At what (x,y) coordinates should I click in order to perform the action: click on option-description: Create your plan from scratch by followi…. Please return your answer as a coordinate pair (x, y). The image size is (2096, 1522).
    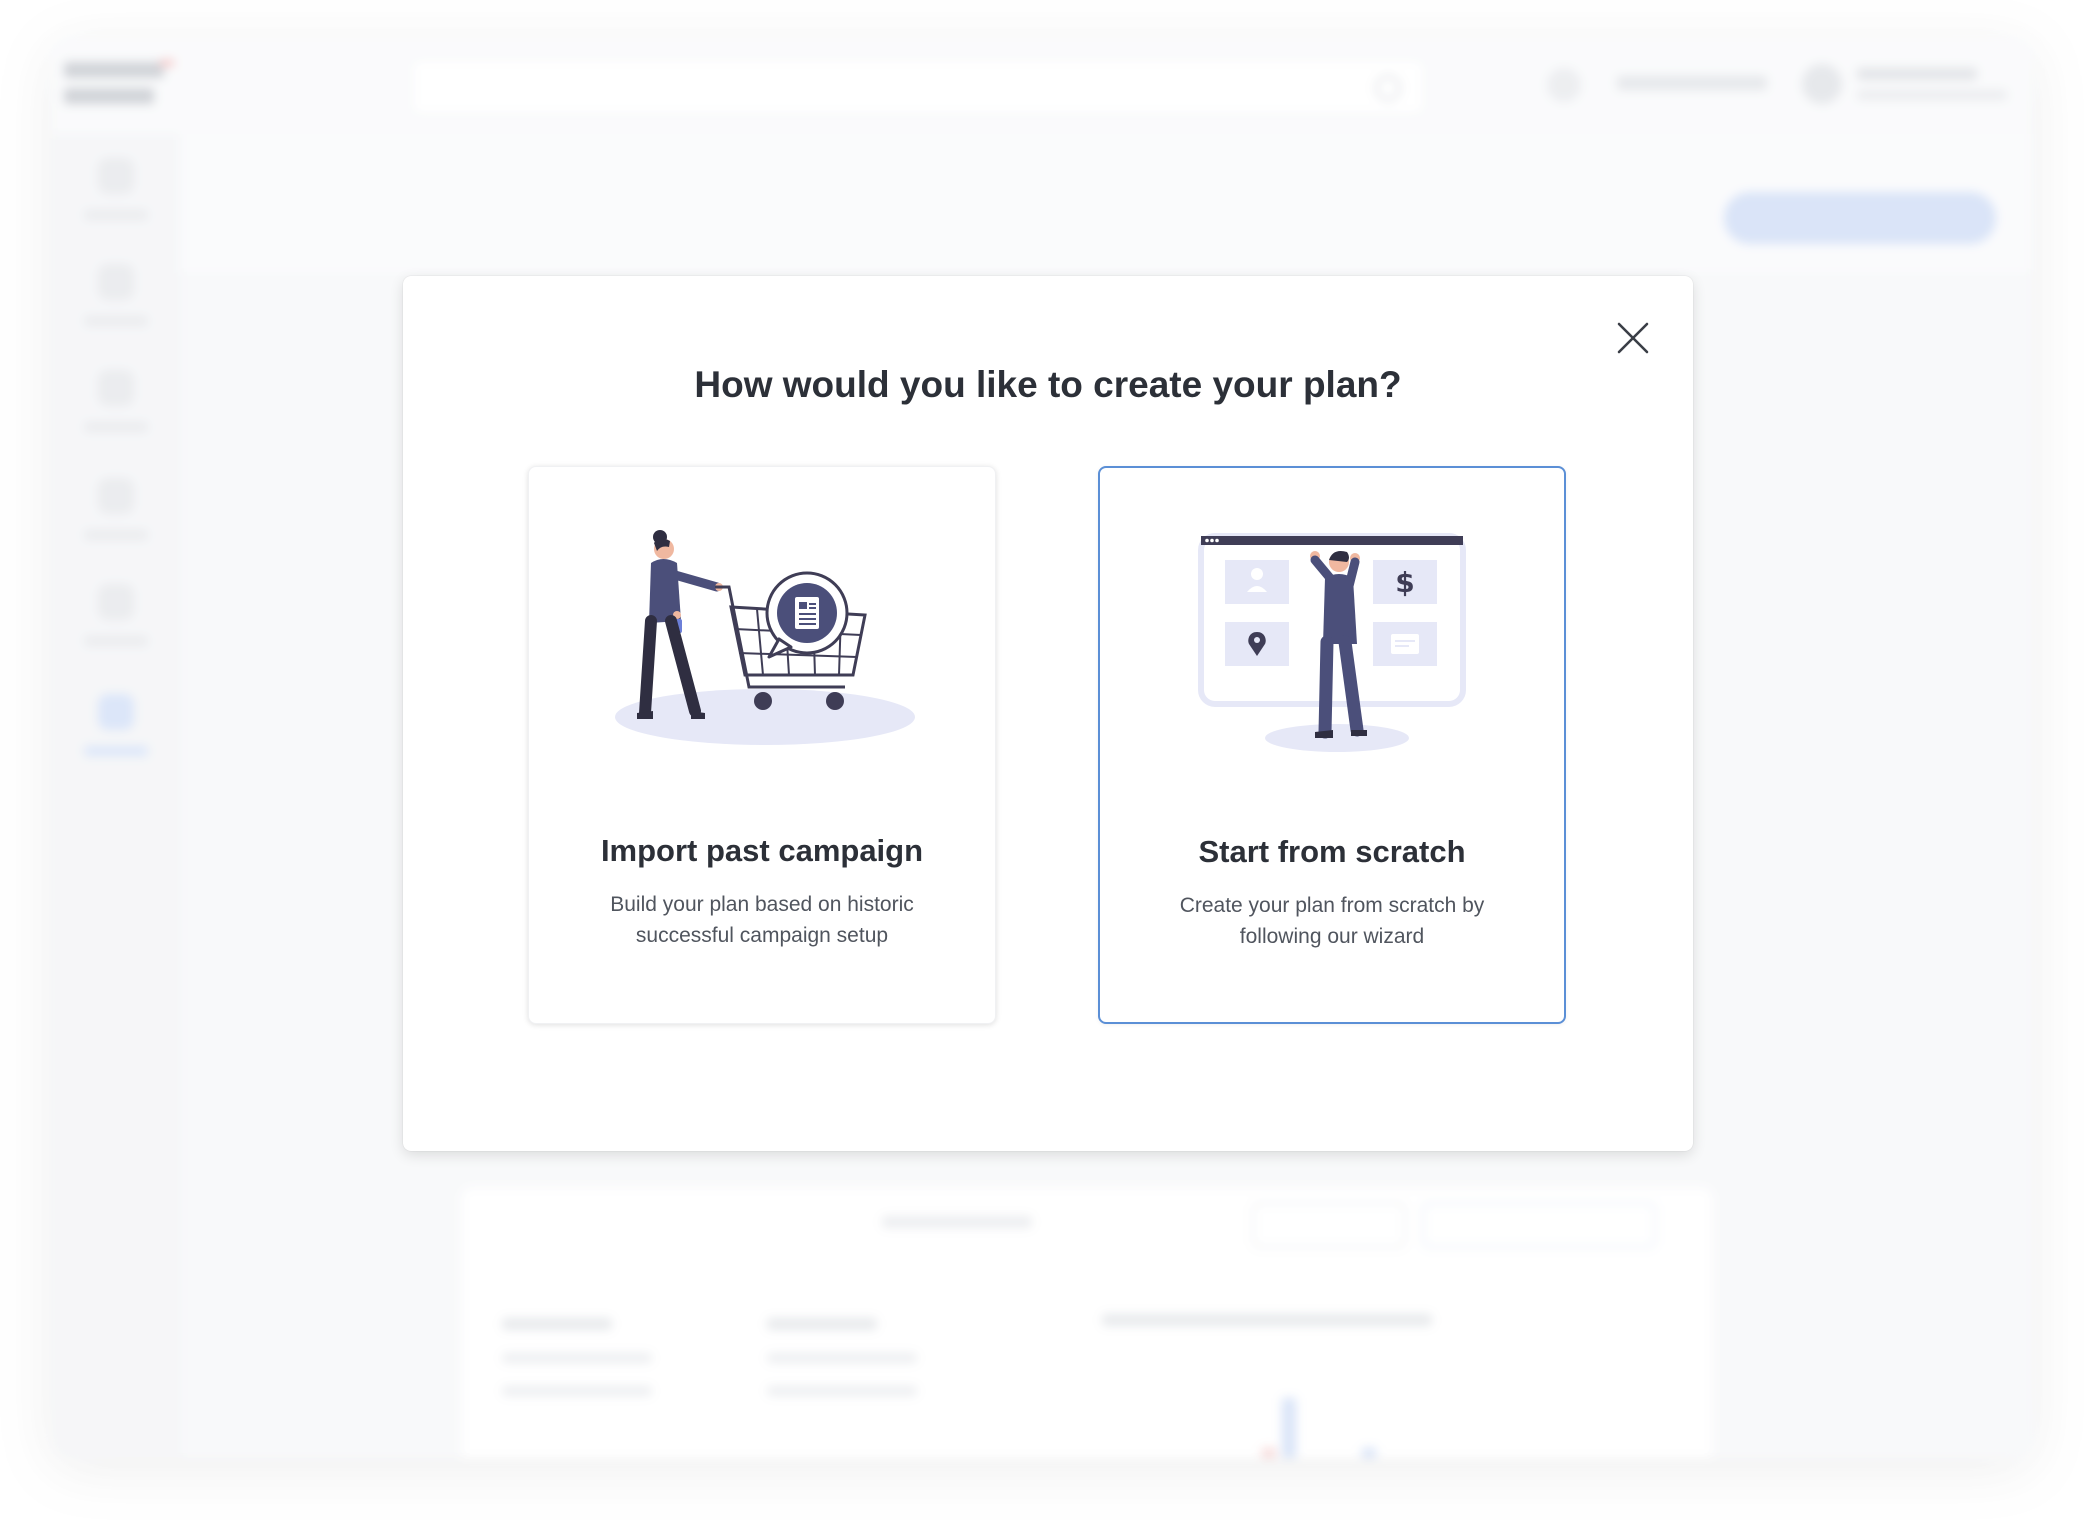
    Looking at the image, I should click on (1332, 921).